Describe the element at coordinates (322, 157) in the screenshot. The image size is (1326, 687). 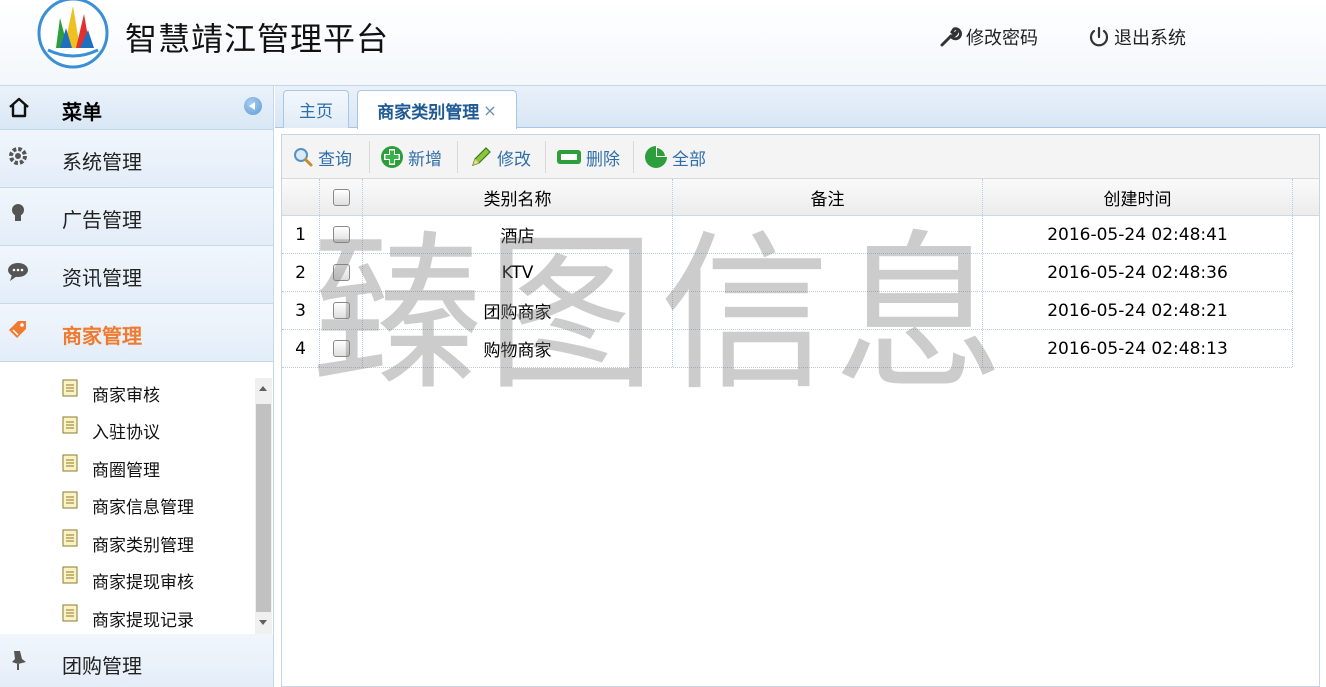
I see `query-button: 查询` at that location.